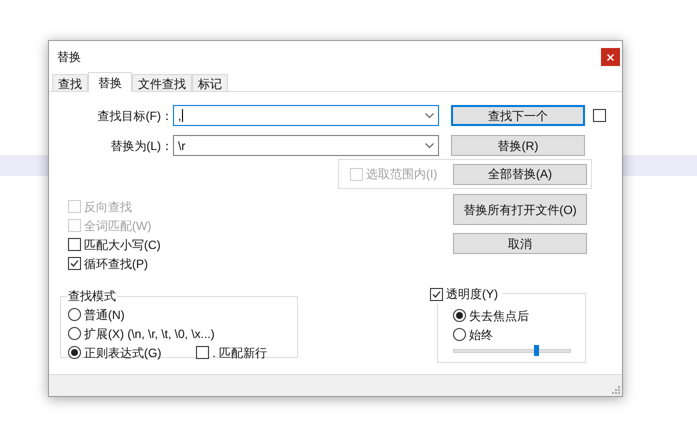 The width and height of the screenshot is (697, 432). I want to click on window-title: 替换, so click(69, 57).